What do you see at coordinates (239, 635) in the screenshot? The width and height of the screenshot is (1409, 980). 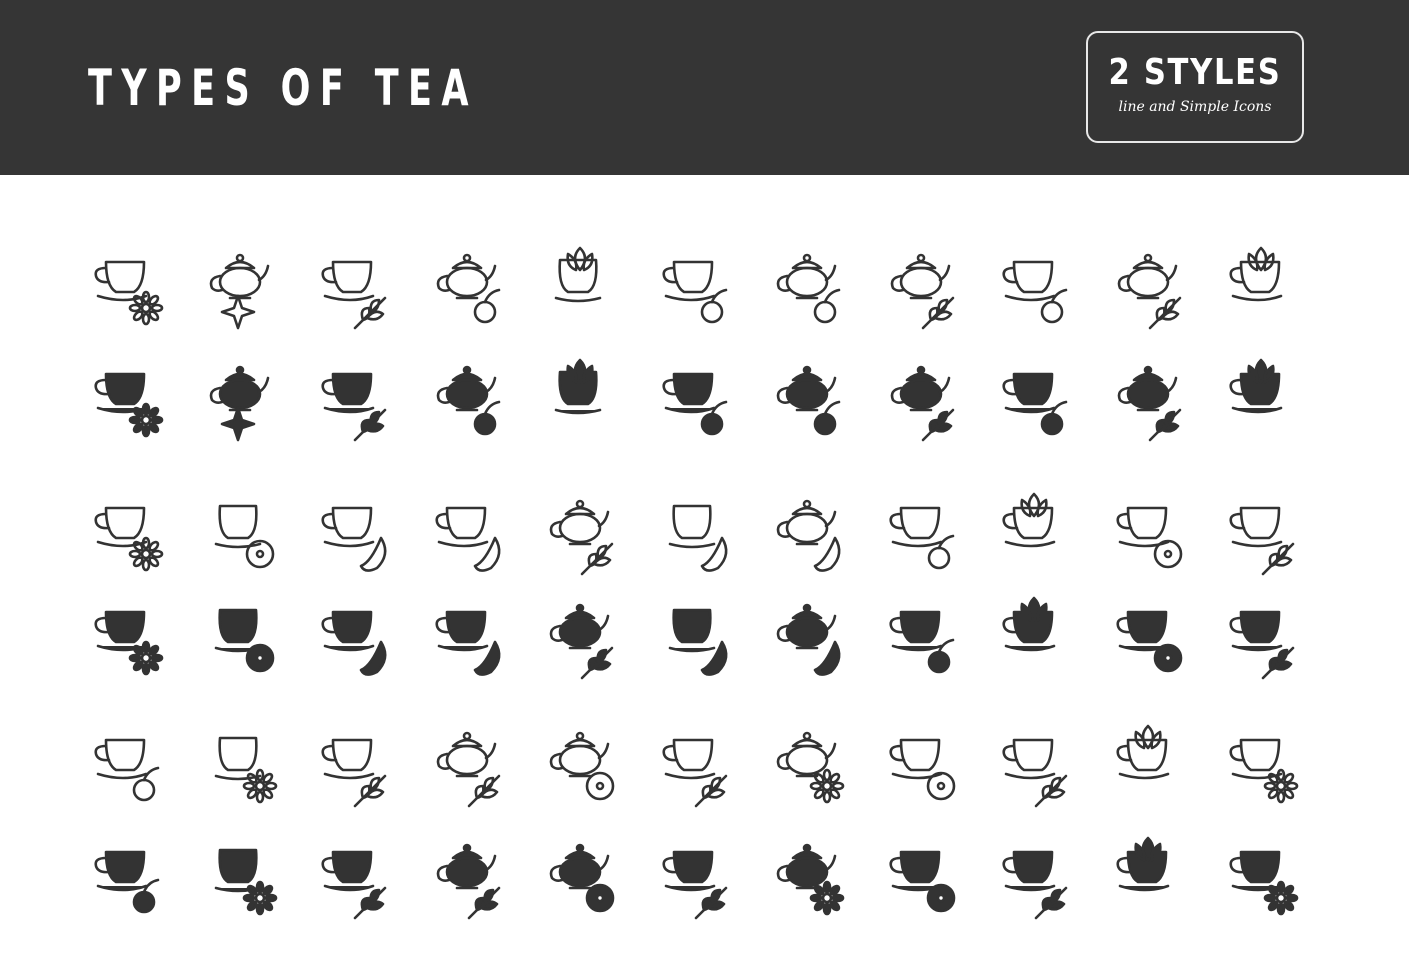 I see `lemon-slice-tea-solid-icon` at bounding box center [239, 635].